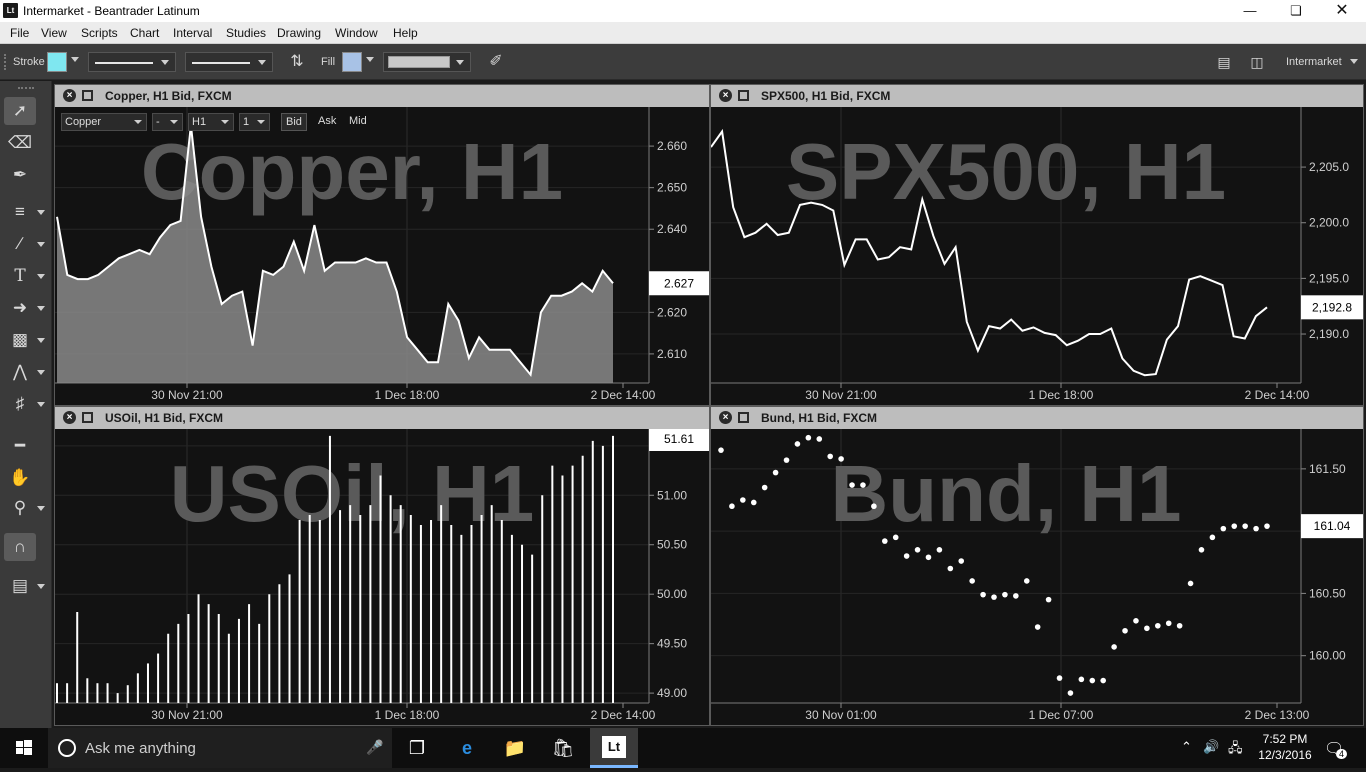 This screenshot has height=772, width=1366. I want to click on x-tick-label: 30 Nov 21:00, so click(187, 715).